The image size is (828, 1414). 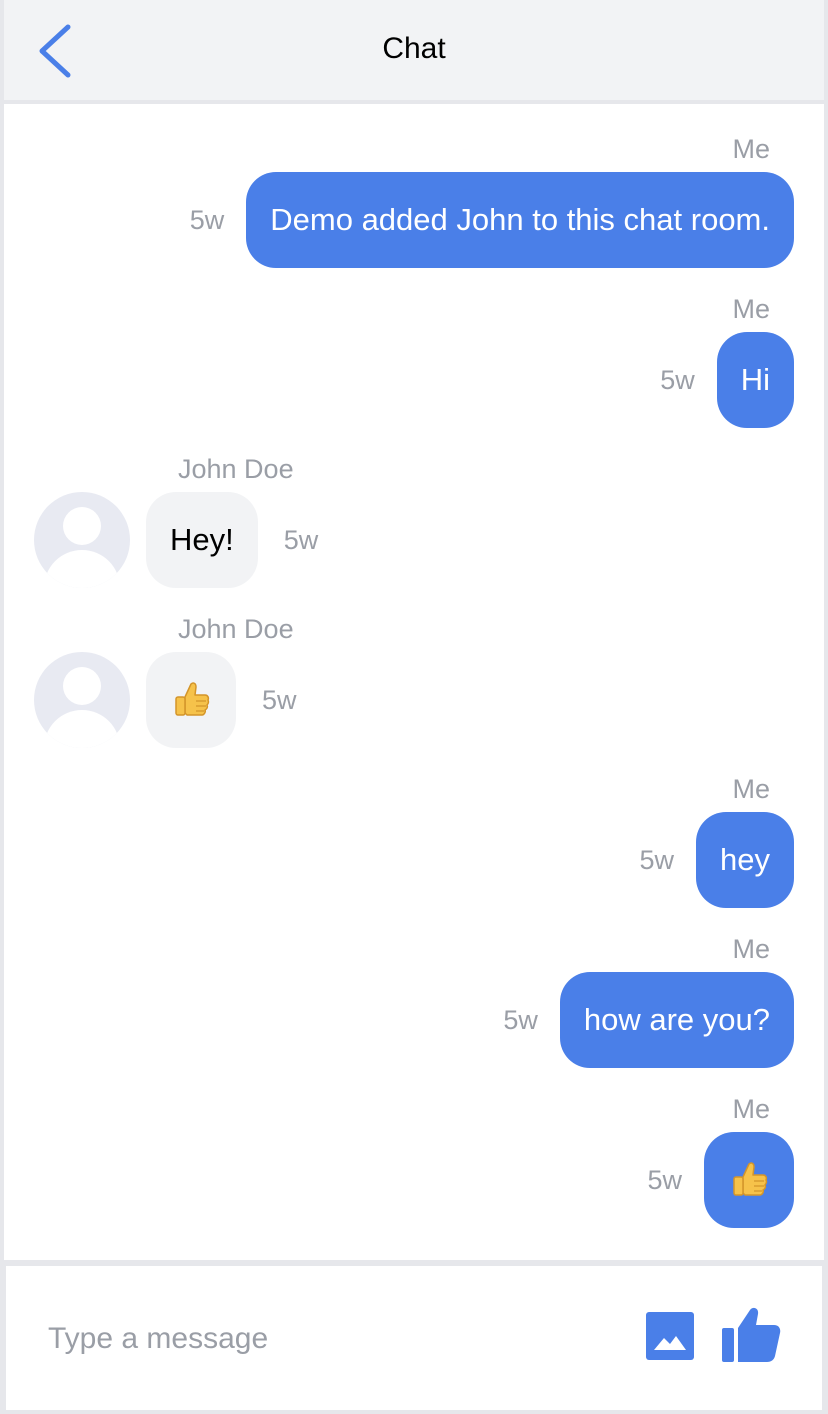 What do you see at coordinates (676, 1020) in the screenshot?
I see `message-bubble: how are you?` at bounding box center [676, 1020].